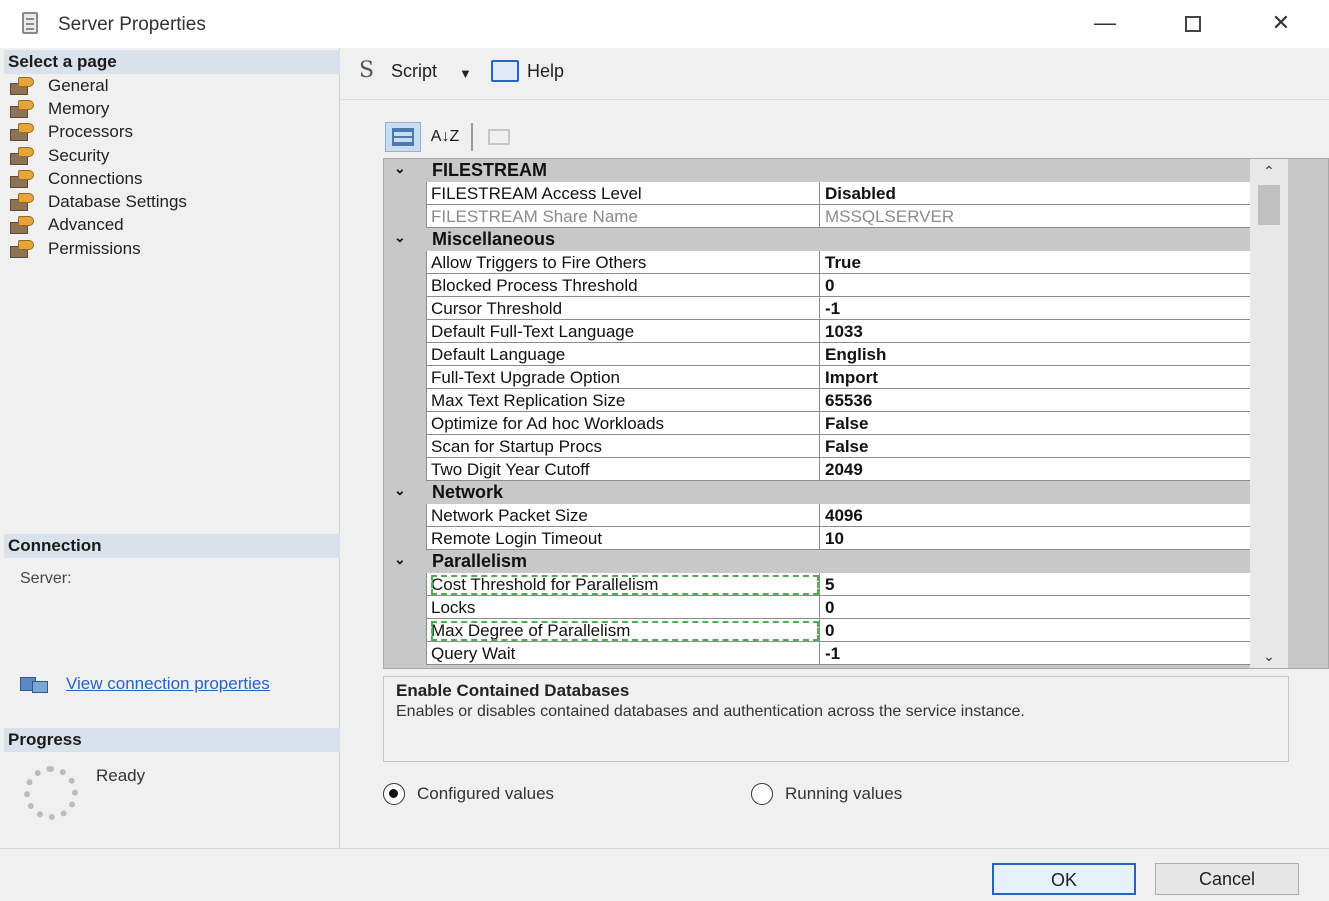 The height and width of the screenshot is (901, 1329). What do you see at coordinates (94, 248) in the screenshot?
I see `page-item-label: Permissions` at bounding box center [94, 248].